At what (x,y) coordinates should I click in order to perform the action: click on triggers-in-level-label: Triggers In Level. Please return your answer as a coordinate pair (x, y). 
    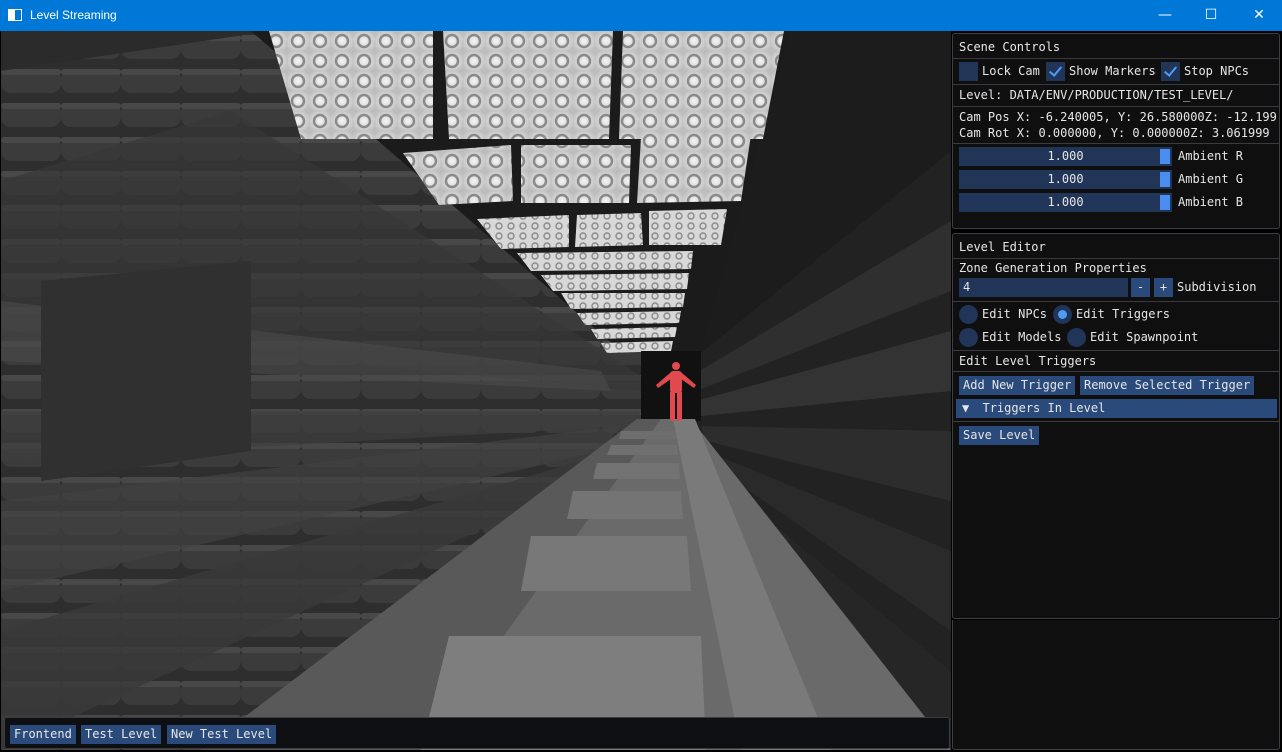
    Looking at the image, I should click on (1044, 408).